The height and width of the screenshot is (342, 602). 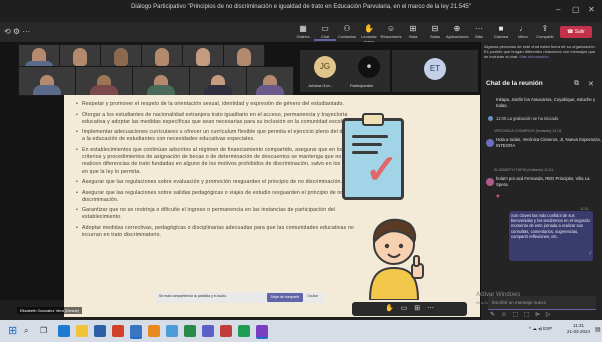 What do you see at coordinates (208, 331) in the screenshot?
I see `teams-icon` at bounding box center [208, 331].